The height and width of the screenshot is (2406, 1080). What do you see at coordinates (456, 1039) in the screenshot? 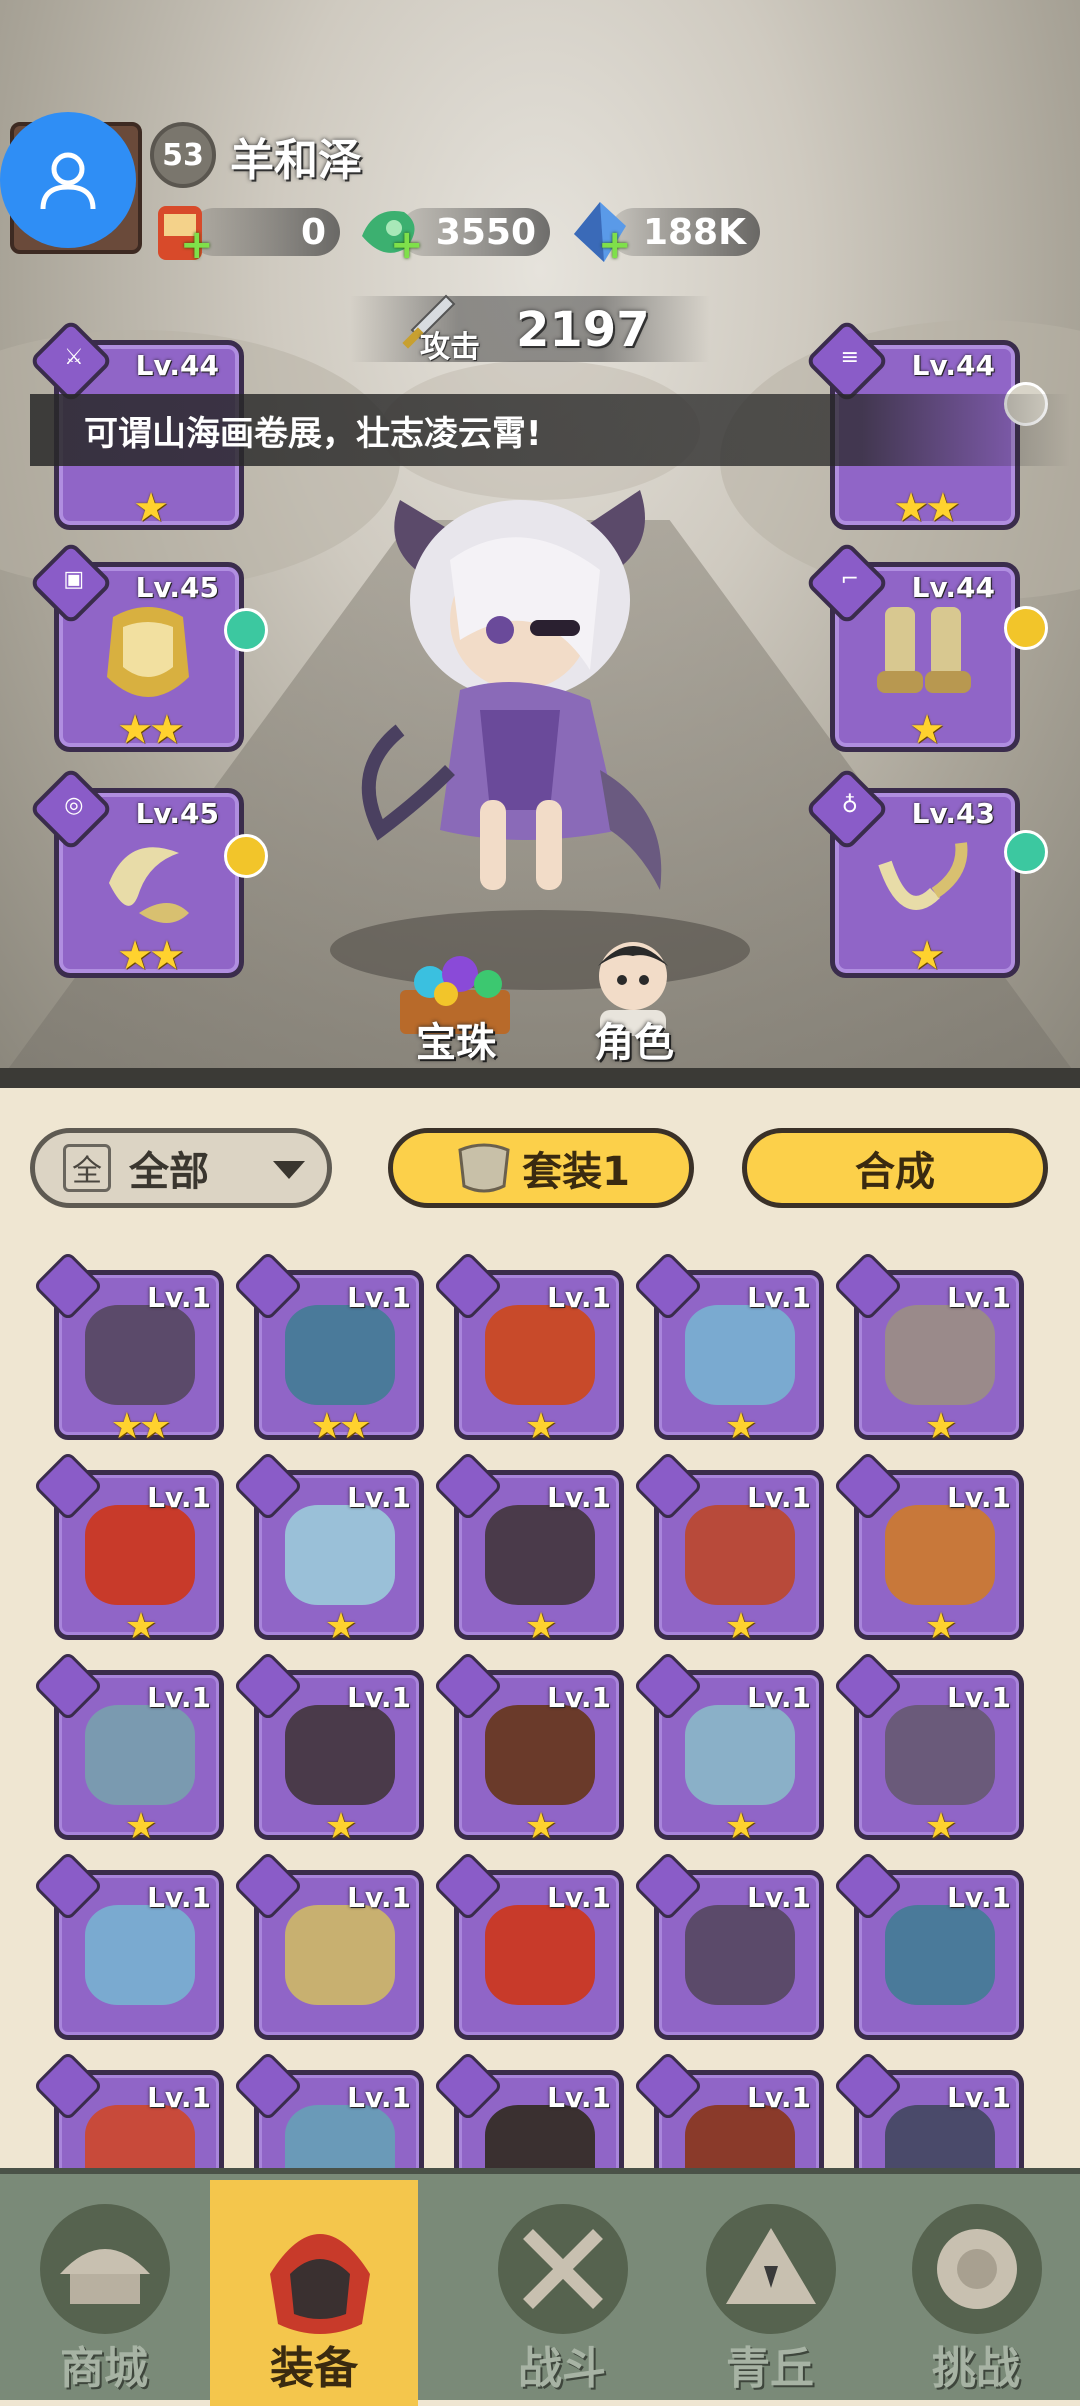
I see `orbs-button-label: 宝珠` at bounding box center [456, 1039].